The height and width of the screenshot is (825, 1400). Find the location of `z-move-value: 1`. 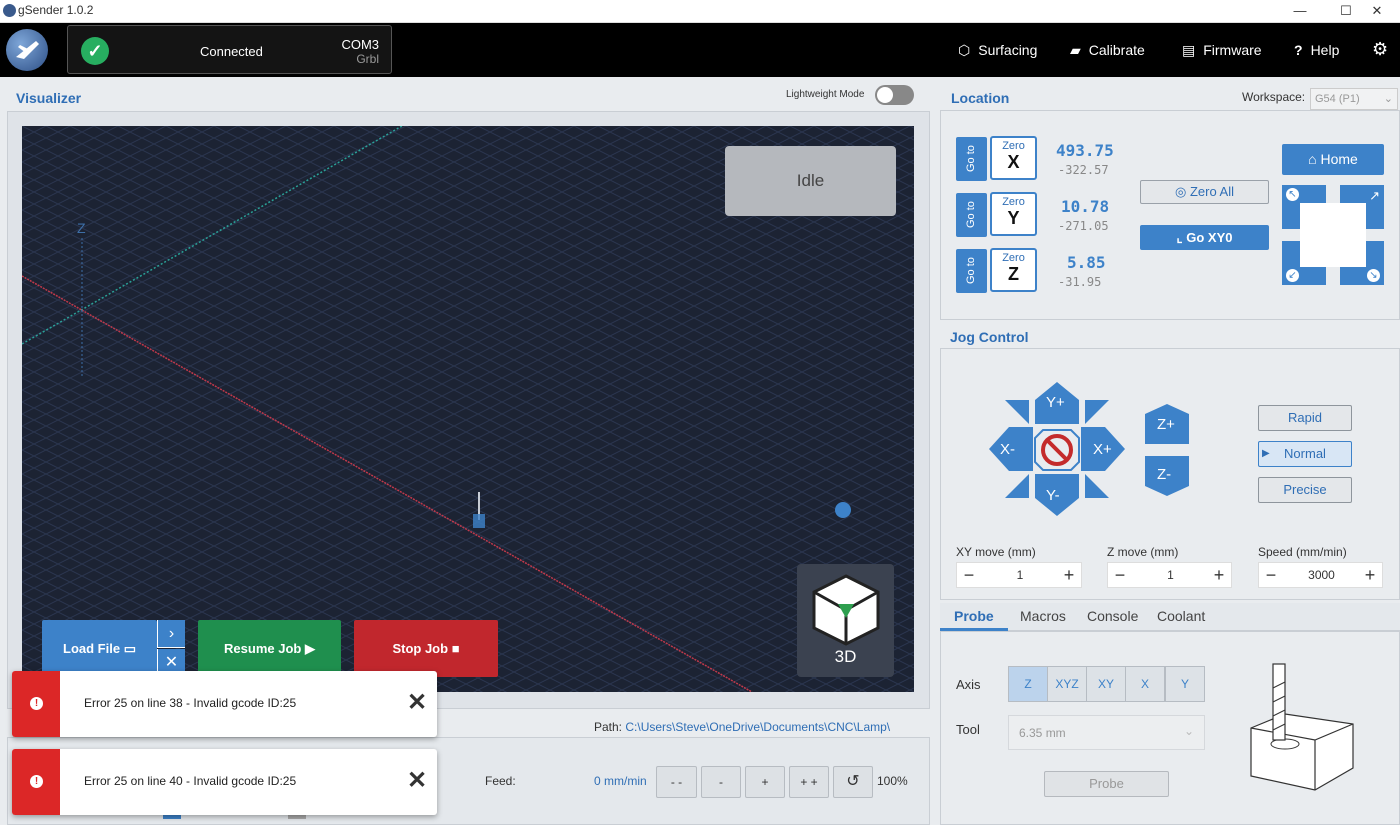

z-move-value: 1 is located at coordinates (1170, 575).